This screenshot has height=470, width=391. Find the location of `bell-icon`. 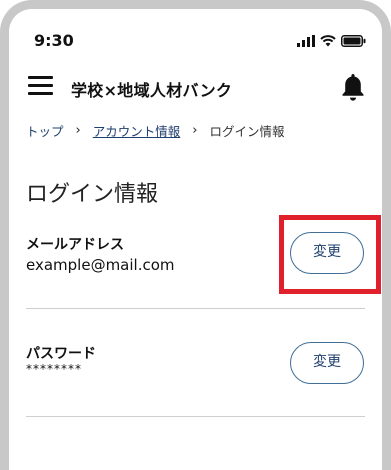

bell-icon is located at coordinates (353, 87).